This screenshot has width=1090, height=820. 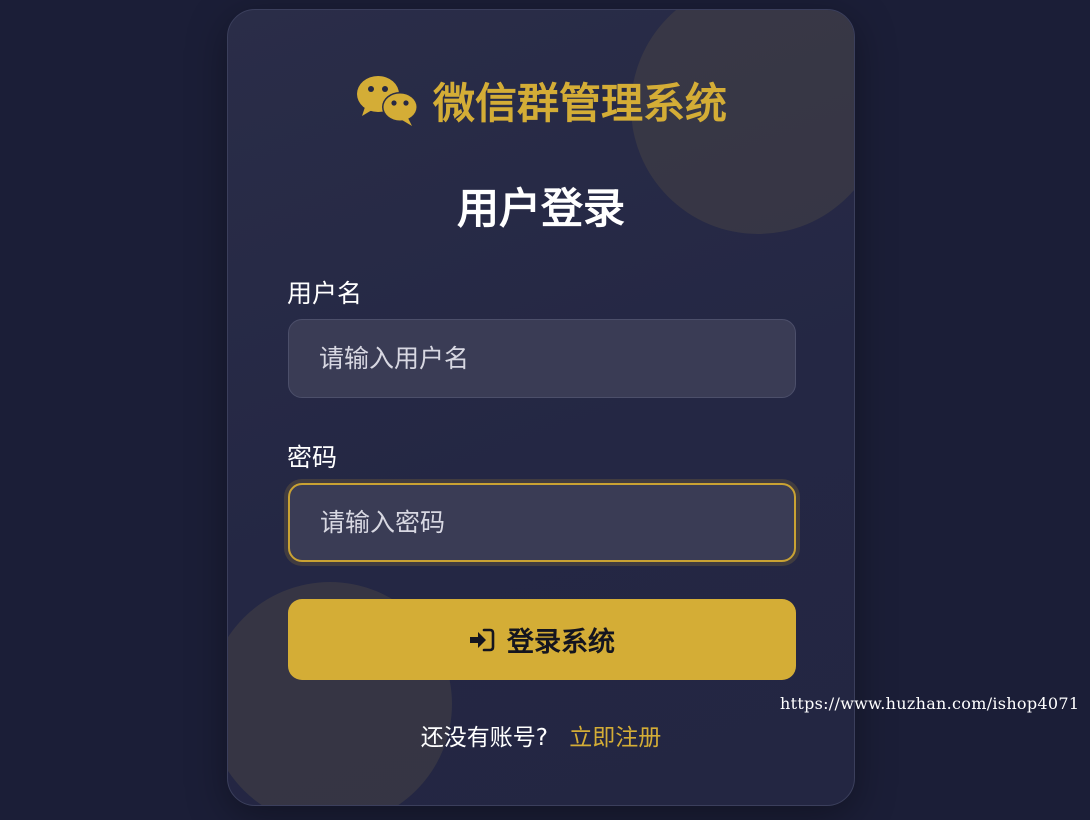 What do you see at coordinates (561, 642) in the screenshot?
I see `login-button-label: 登录系统` at bounding box center [561, 642].